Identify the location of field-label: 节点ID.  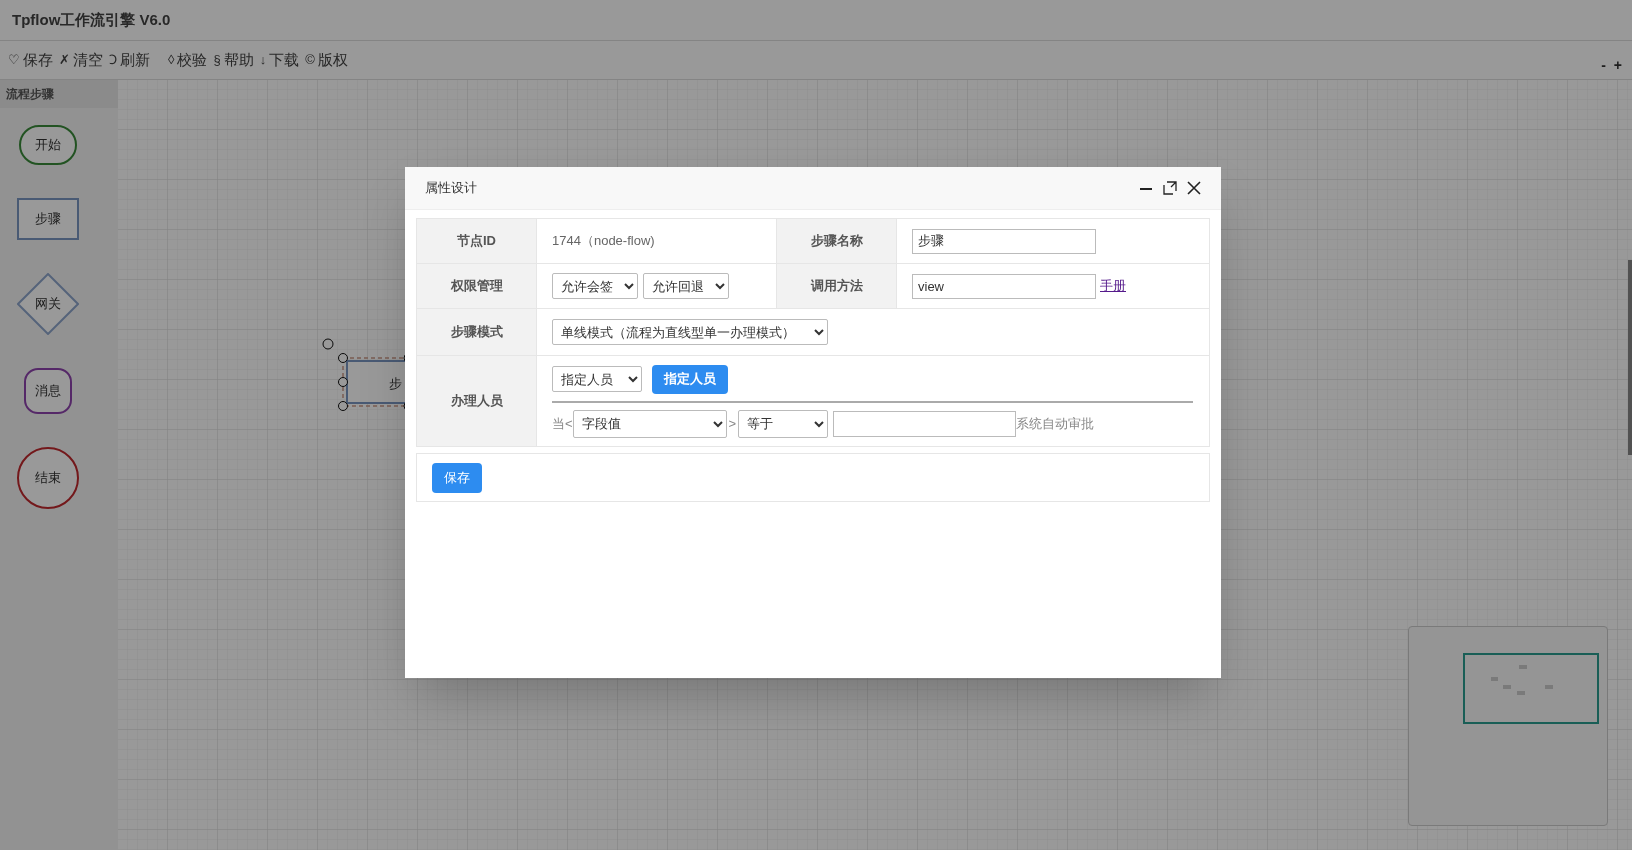
(476, 241).